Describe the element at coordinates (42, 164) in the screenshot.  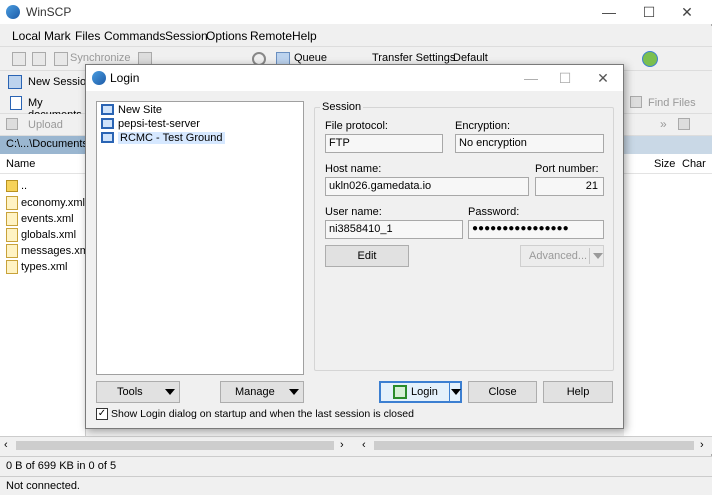
I see `column-name-header: Name` at that location.